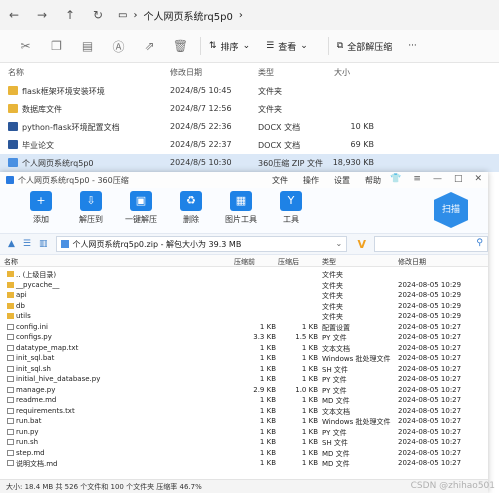  I want to click on archive-entry-row: api 文件夹 2024-08-05 10:29, so click(244, 295).